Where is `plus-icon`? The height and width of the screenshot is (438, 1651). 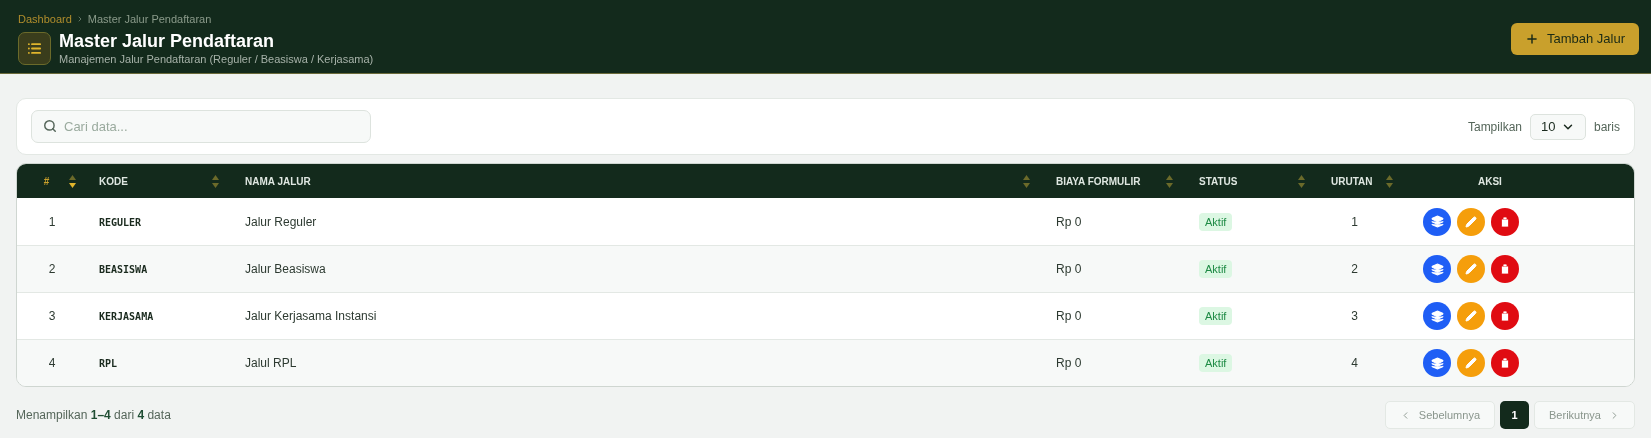
plus-icon is located at coordinates (1531, 38).